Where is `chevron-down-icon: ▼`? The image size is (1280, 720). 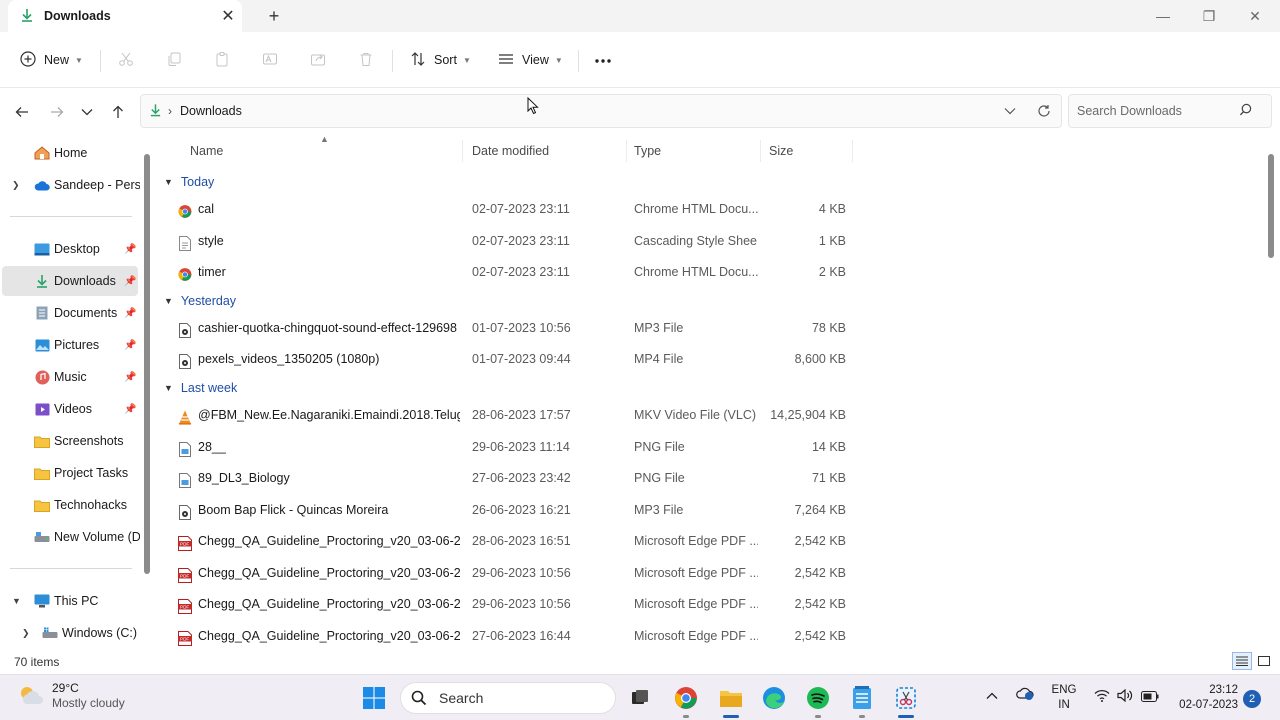
chevron-down-icon: ▼ is located at coordinates (17, 601).